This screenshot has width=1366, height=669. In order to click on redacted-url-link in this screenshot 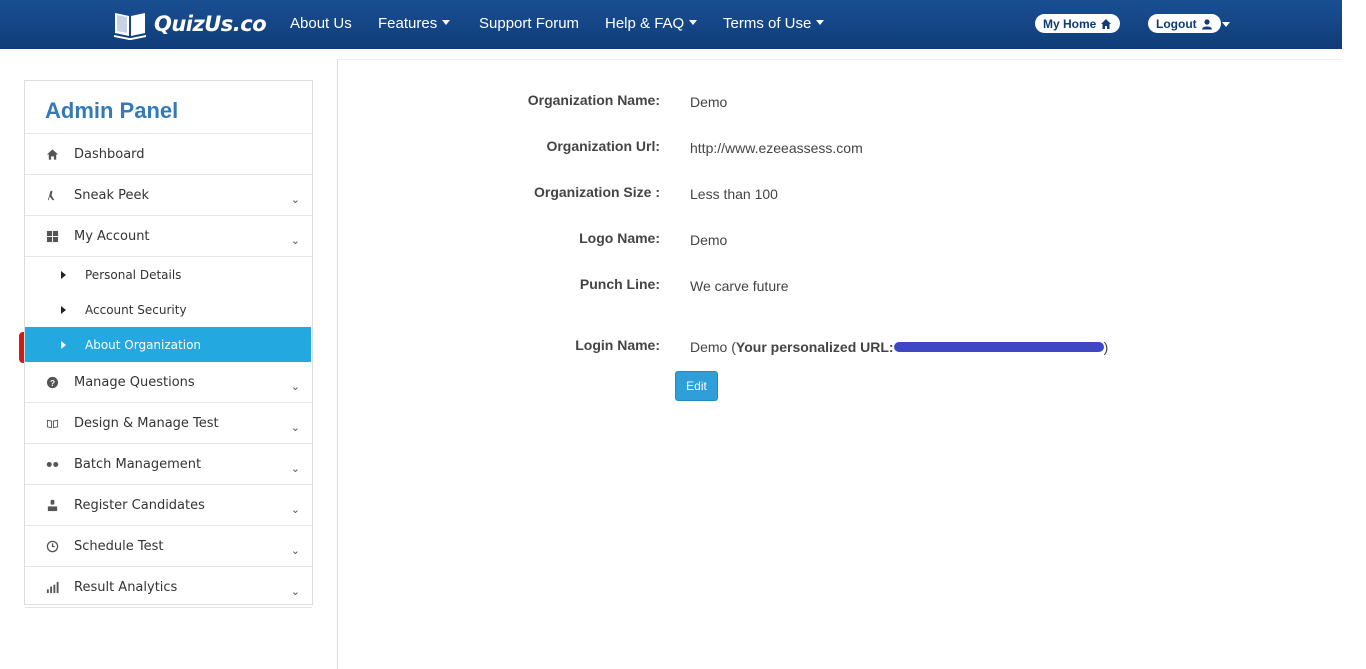, I will do `click(998, 347)`.